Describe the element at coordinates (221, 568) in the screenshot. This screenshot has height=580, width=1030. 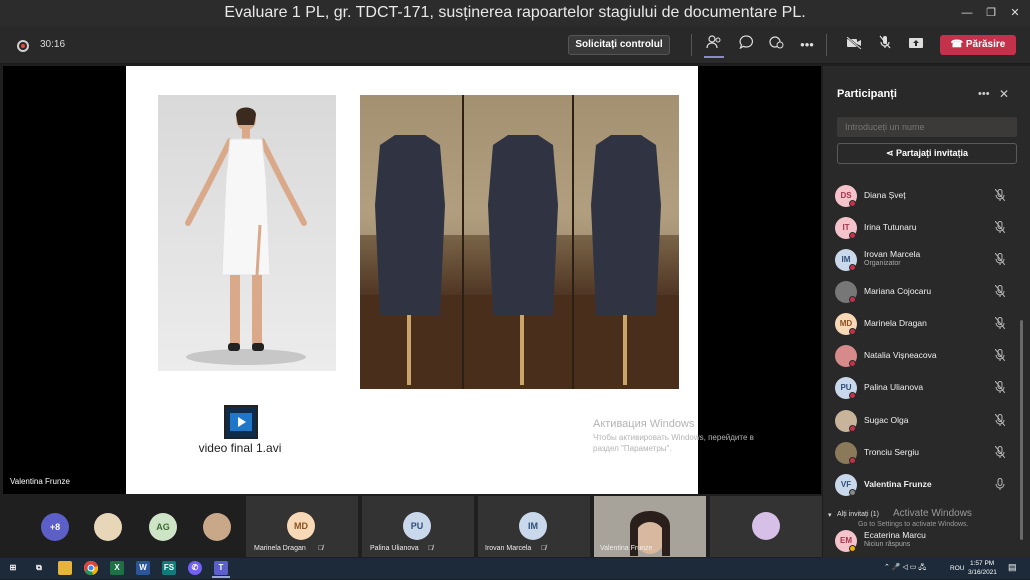
I see `teams-icon: T` at that location.